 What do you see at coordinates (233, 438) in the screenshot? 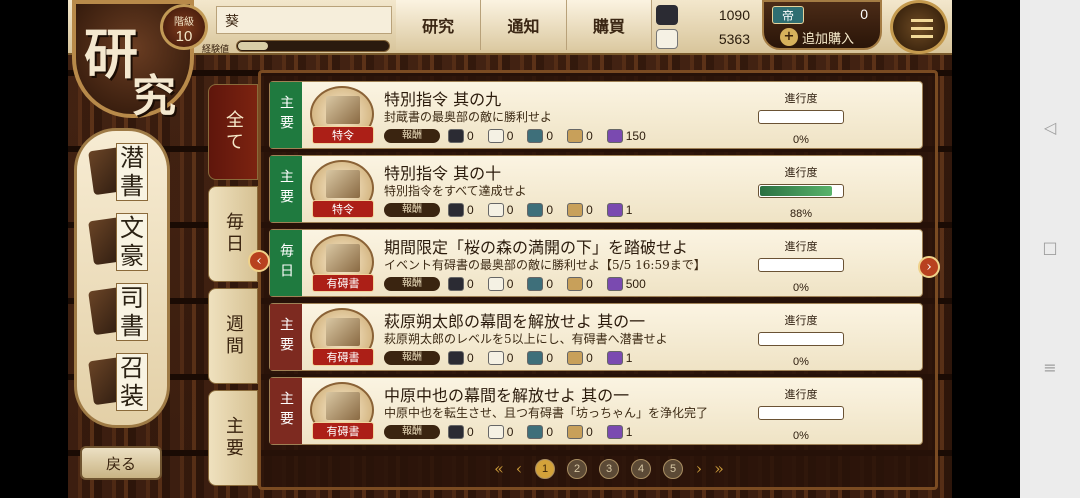
I see `category-tab-main: 主要` at bounding box center [233, 438].